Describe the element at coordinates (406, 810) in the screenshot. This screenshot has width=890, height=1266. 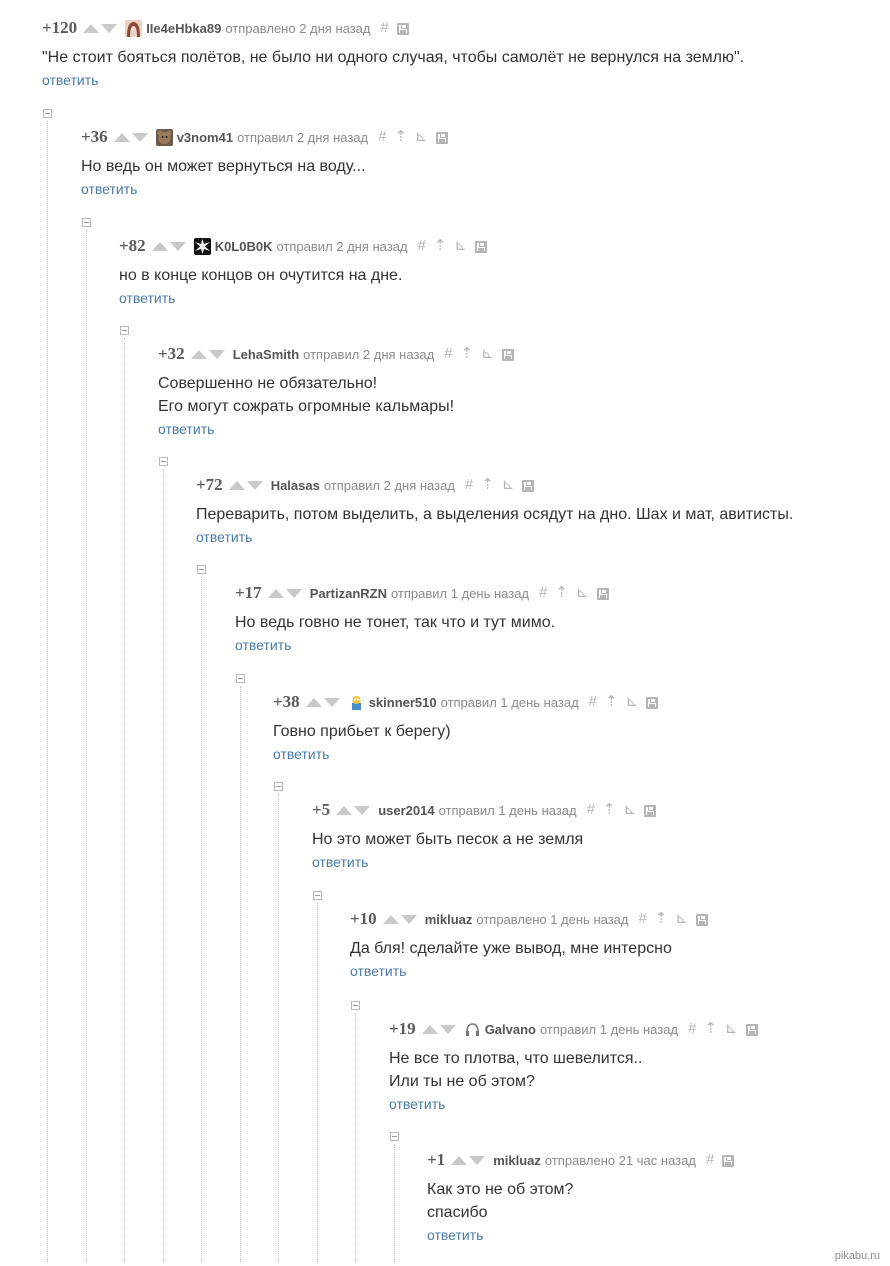
I see `comment-author: user2014` at that location.